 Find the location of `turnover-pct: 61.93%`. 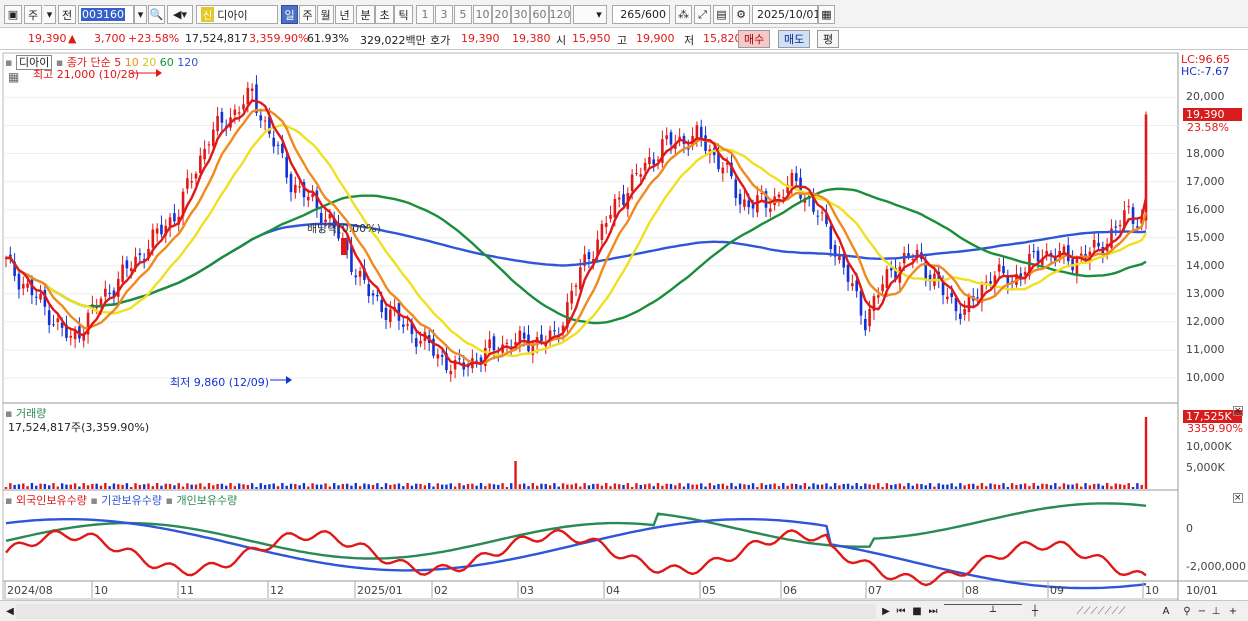

turnover-pct: 61.93% is located at coordinates (328, 38).